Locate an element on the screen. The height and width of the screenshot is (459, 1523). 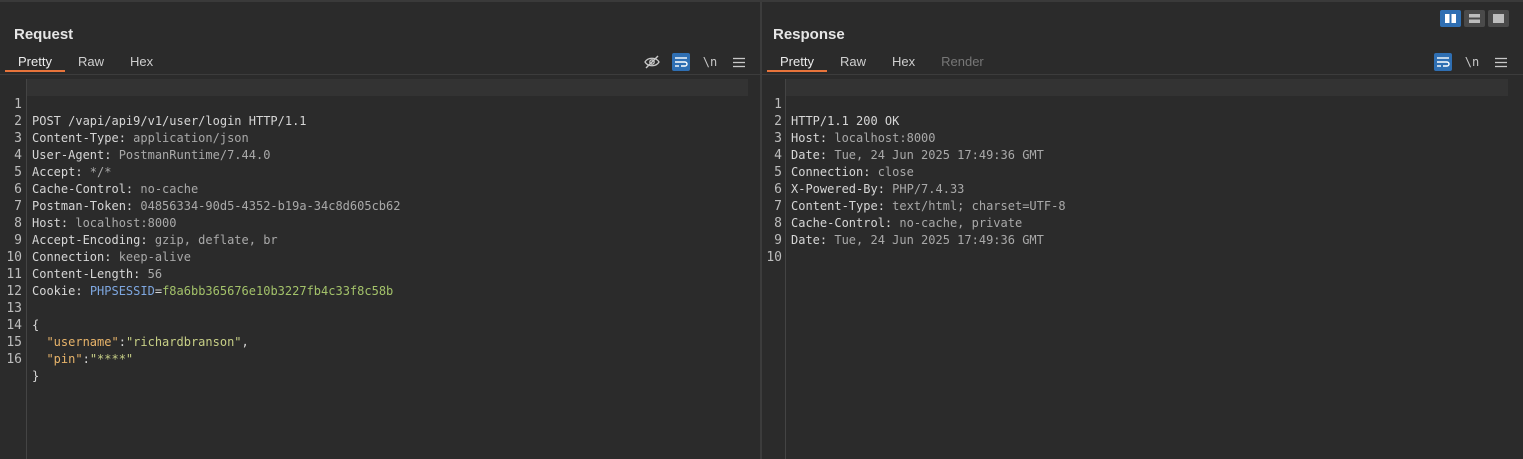
request-tab-hex: Hex is located at coordinates (141, 62).